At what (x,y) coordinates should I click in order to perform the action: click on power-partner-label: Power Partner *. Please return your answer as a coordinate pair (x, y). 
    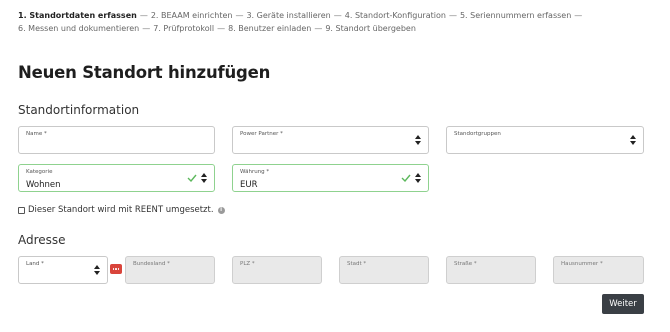
    Looking at the image, I should click on (261, 134).